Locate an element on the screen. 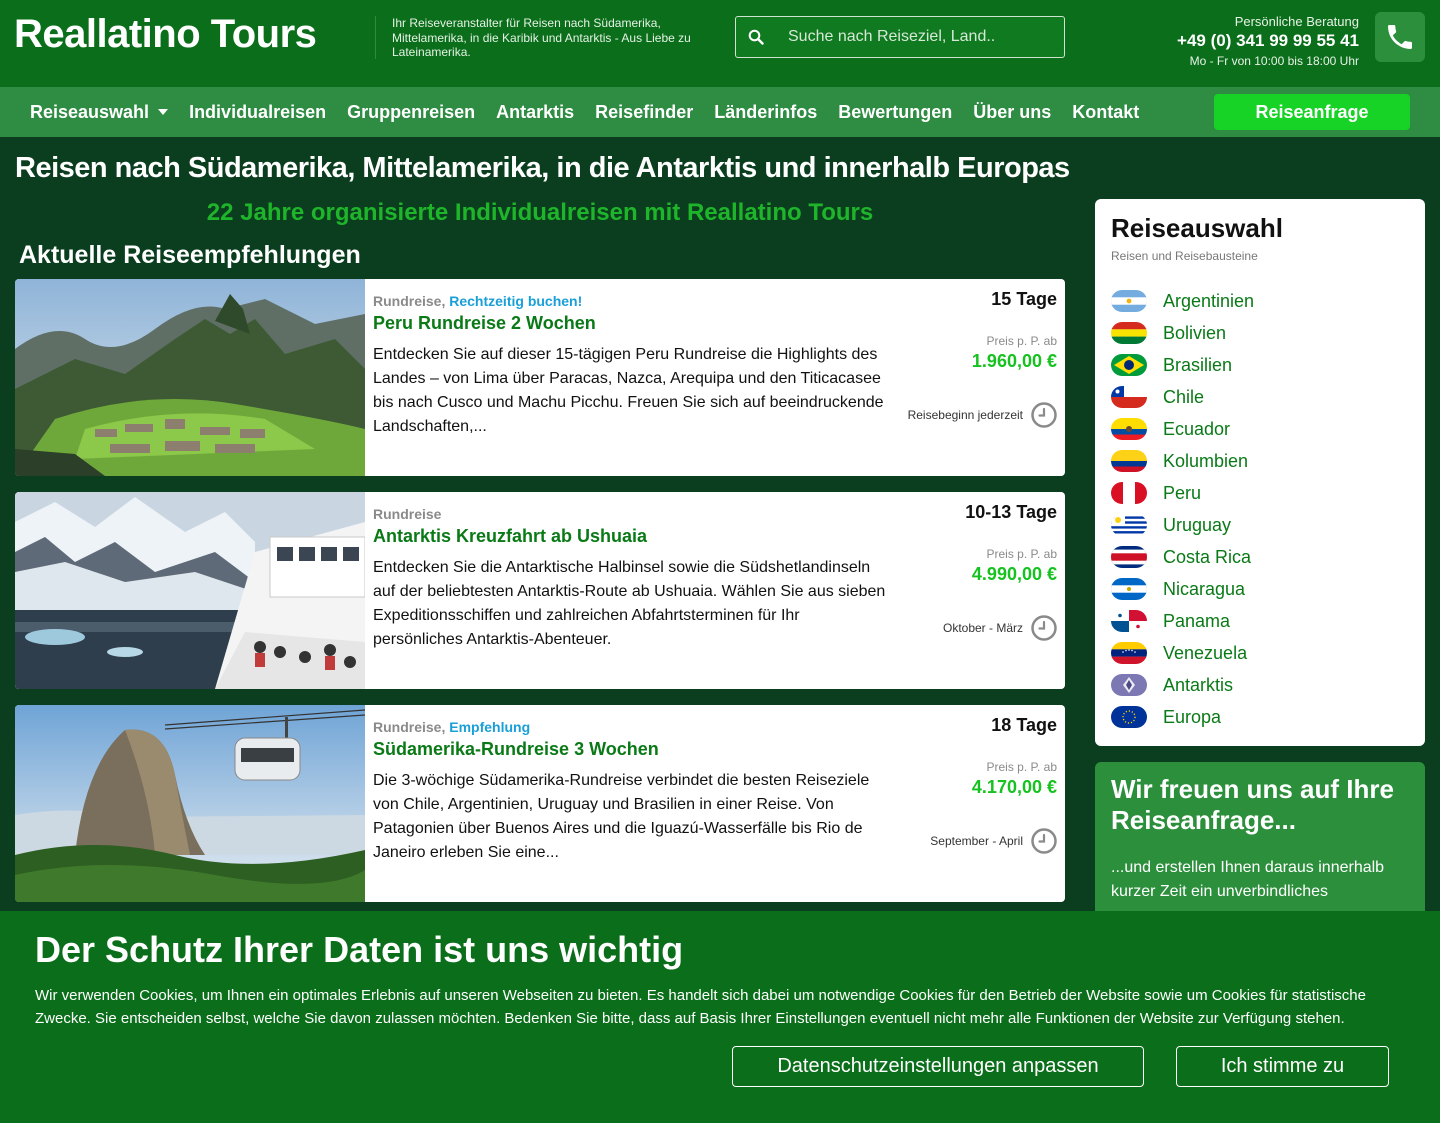 The width and height of the screenshot is (1440, 1123). nav-item-bewertungen: Bewertungen is located at coordinates (895, 112).